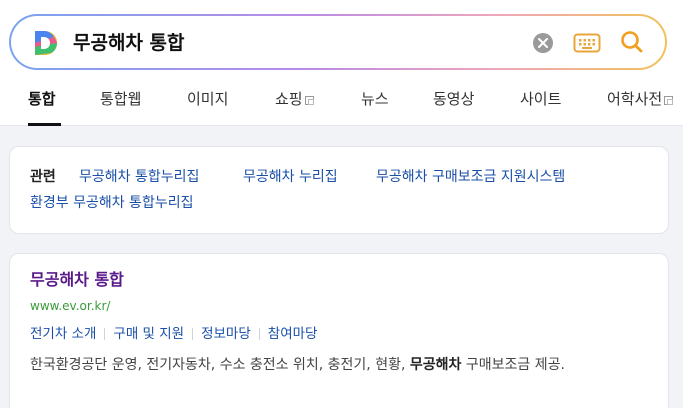 The height and width of the screenshot is (408, 683). What do you see at coordinates (293, 334) in the screenshot?
I see `sitelink: 참여마당` at bounding box center [293, 334].